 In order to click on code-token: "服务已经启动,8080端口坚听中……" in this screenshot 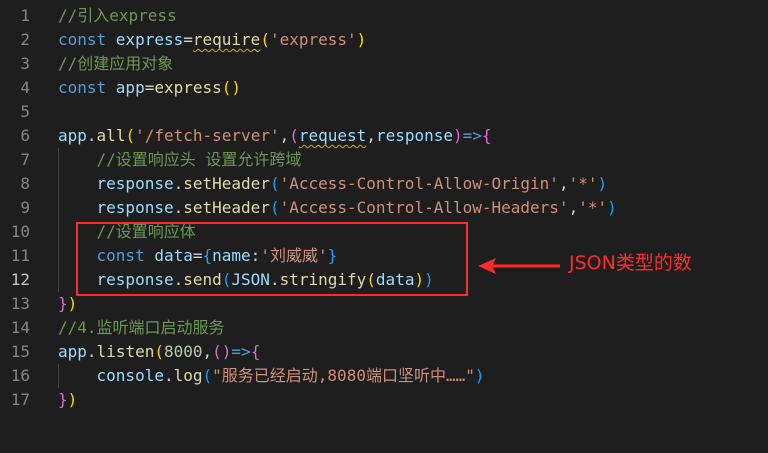, I will do `click(343, 375)`.